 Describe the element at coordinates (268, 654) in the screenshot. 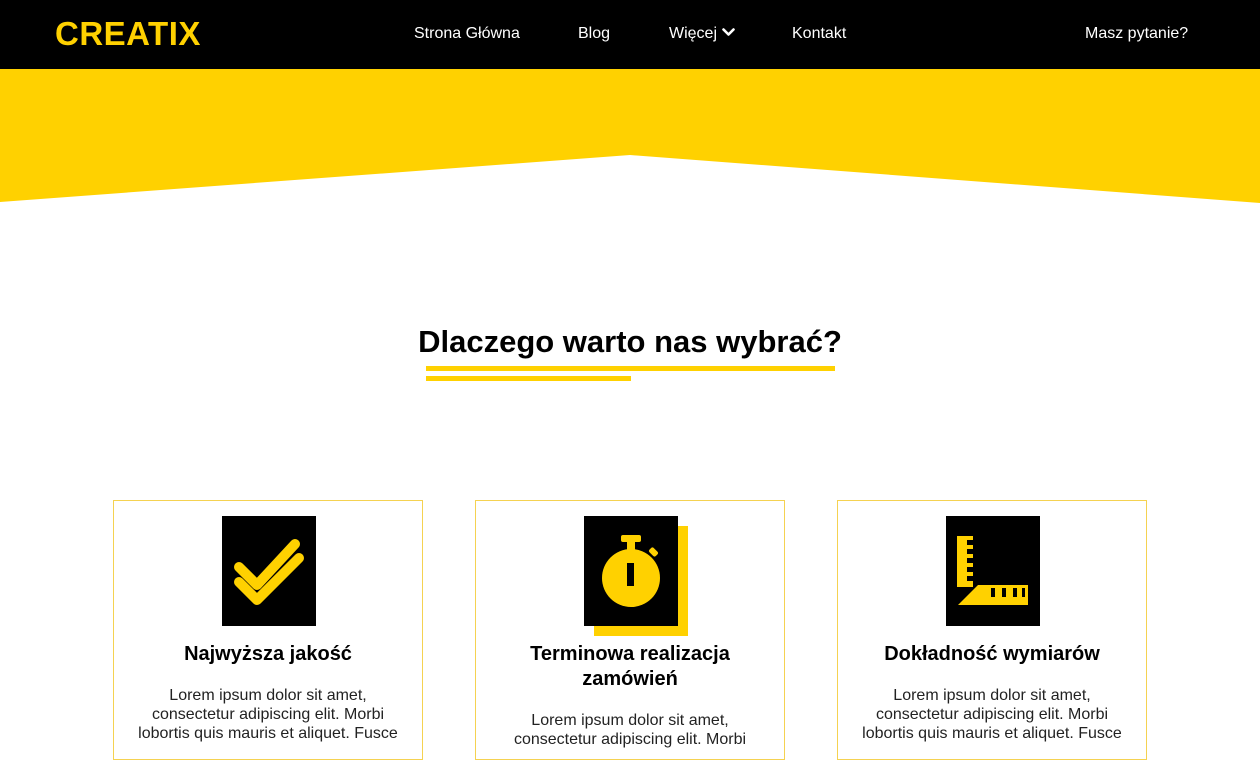

I see `card-title: Najwyższa jakość` at that location.